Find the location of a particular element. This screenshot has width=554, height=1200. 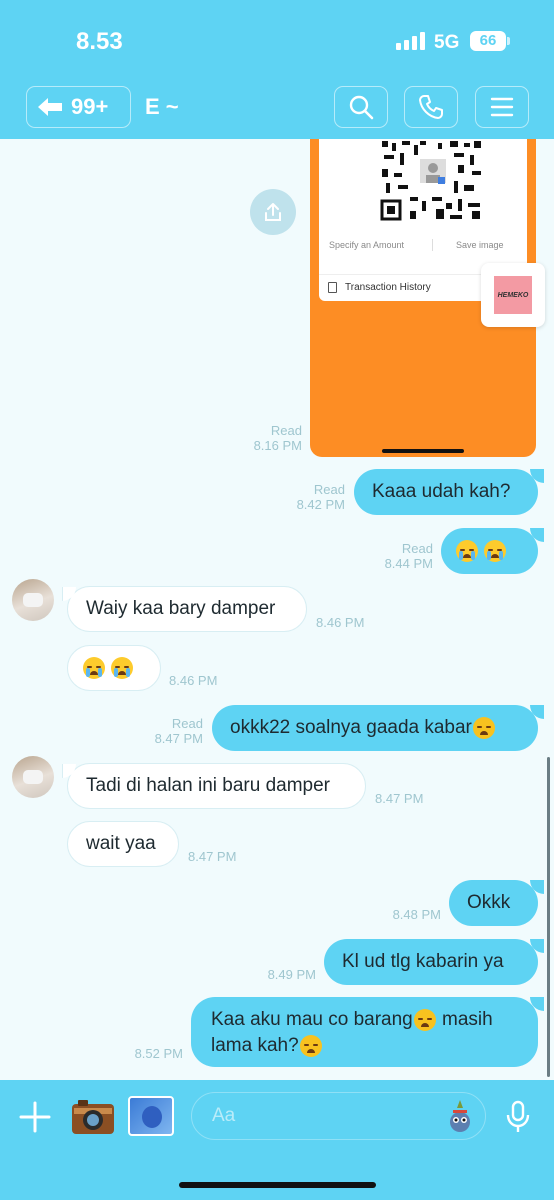

microphone-icon is located at coordinates (518, 1117).